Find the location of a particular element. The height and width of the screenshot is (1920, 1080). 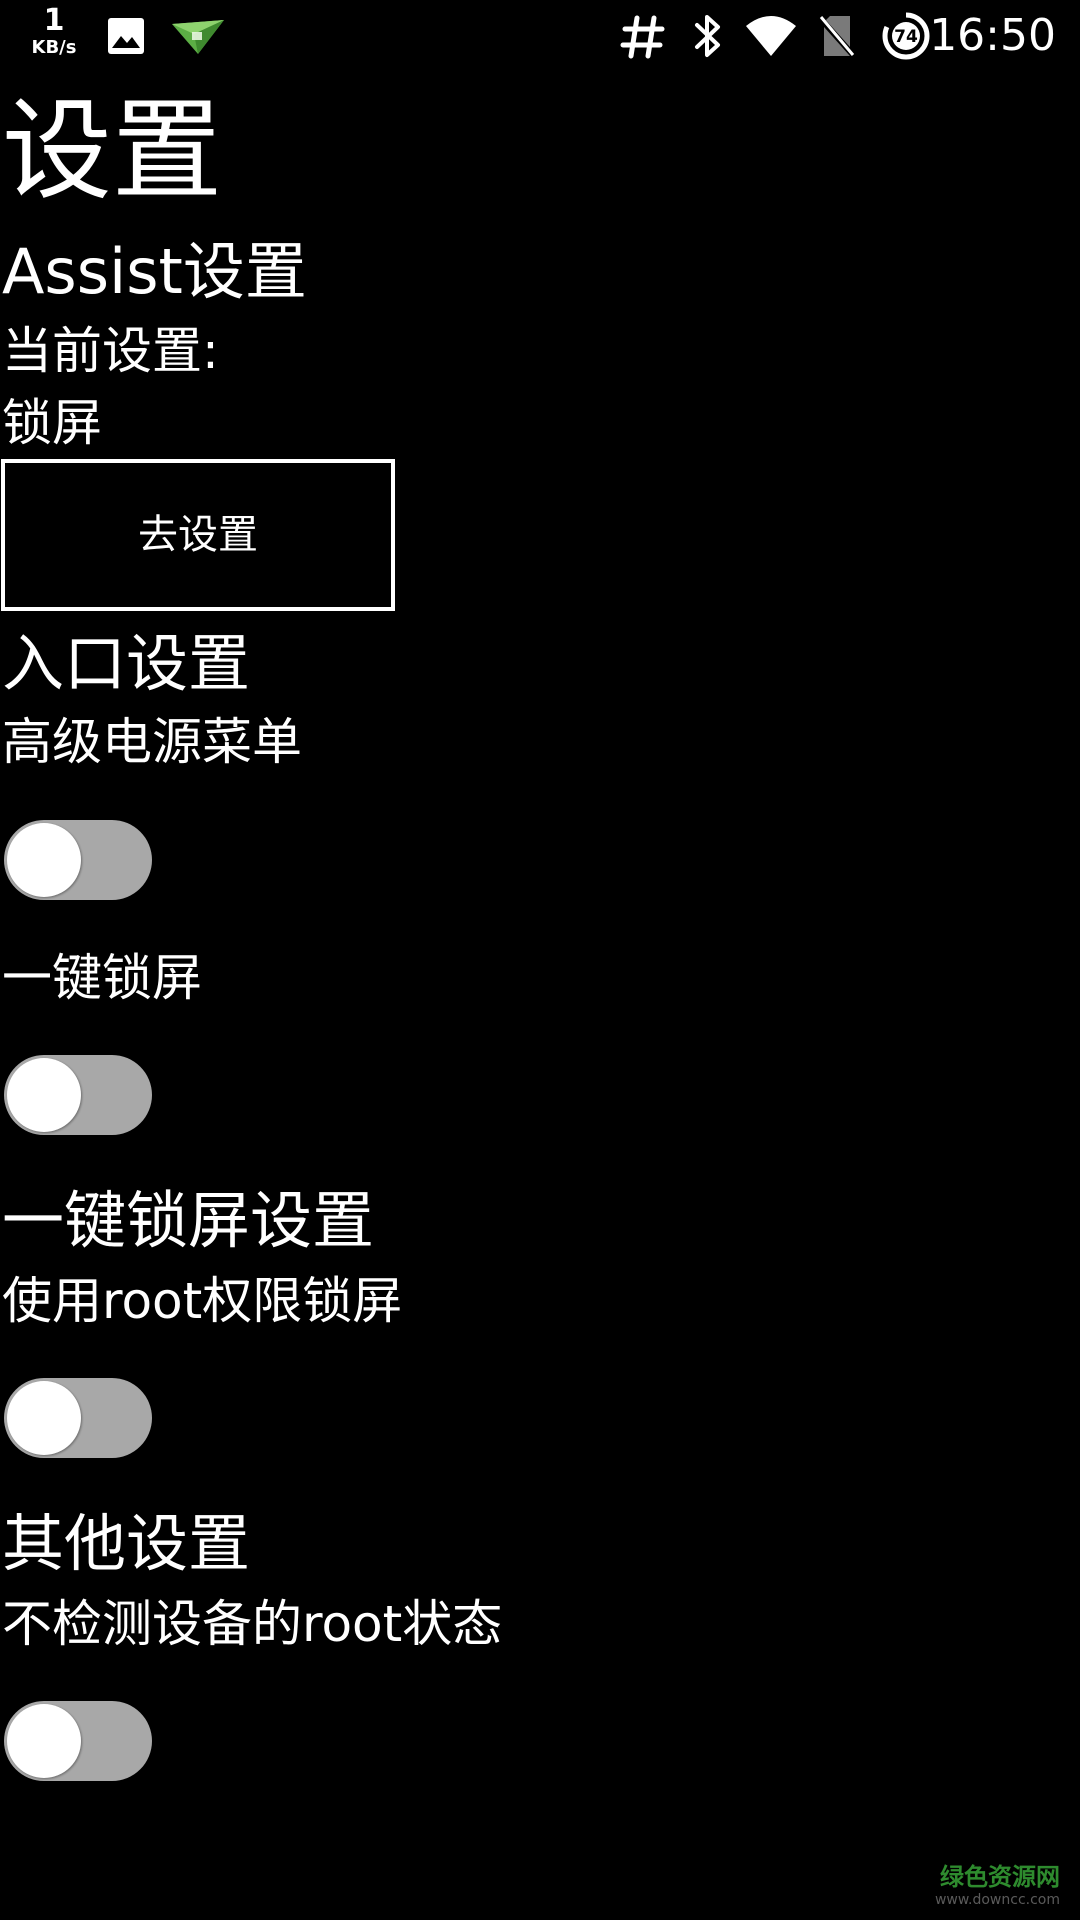

skip-root-check-toggle is located at coordinates (78, 1741).